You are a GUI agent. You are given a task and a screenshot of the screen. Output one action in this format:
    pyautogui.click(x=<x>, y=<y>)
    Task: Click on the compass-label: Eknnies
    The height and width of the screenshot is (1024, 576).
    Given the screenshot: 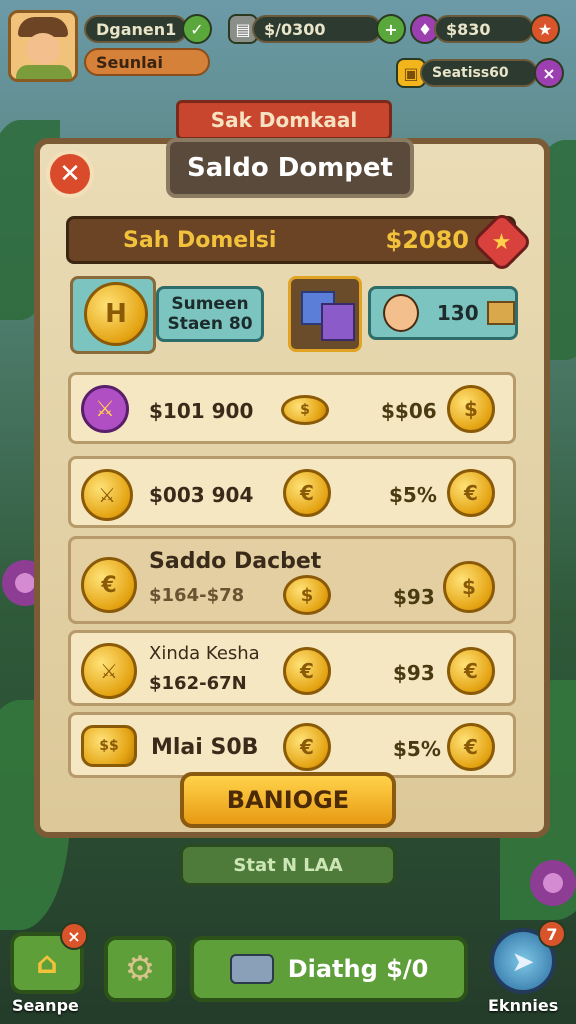 What is the action you would take?
    pyautogui.click(x=523, y=1005)
    